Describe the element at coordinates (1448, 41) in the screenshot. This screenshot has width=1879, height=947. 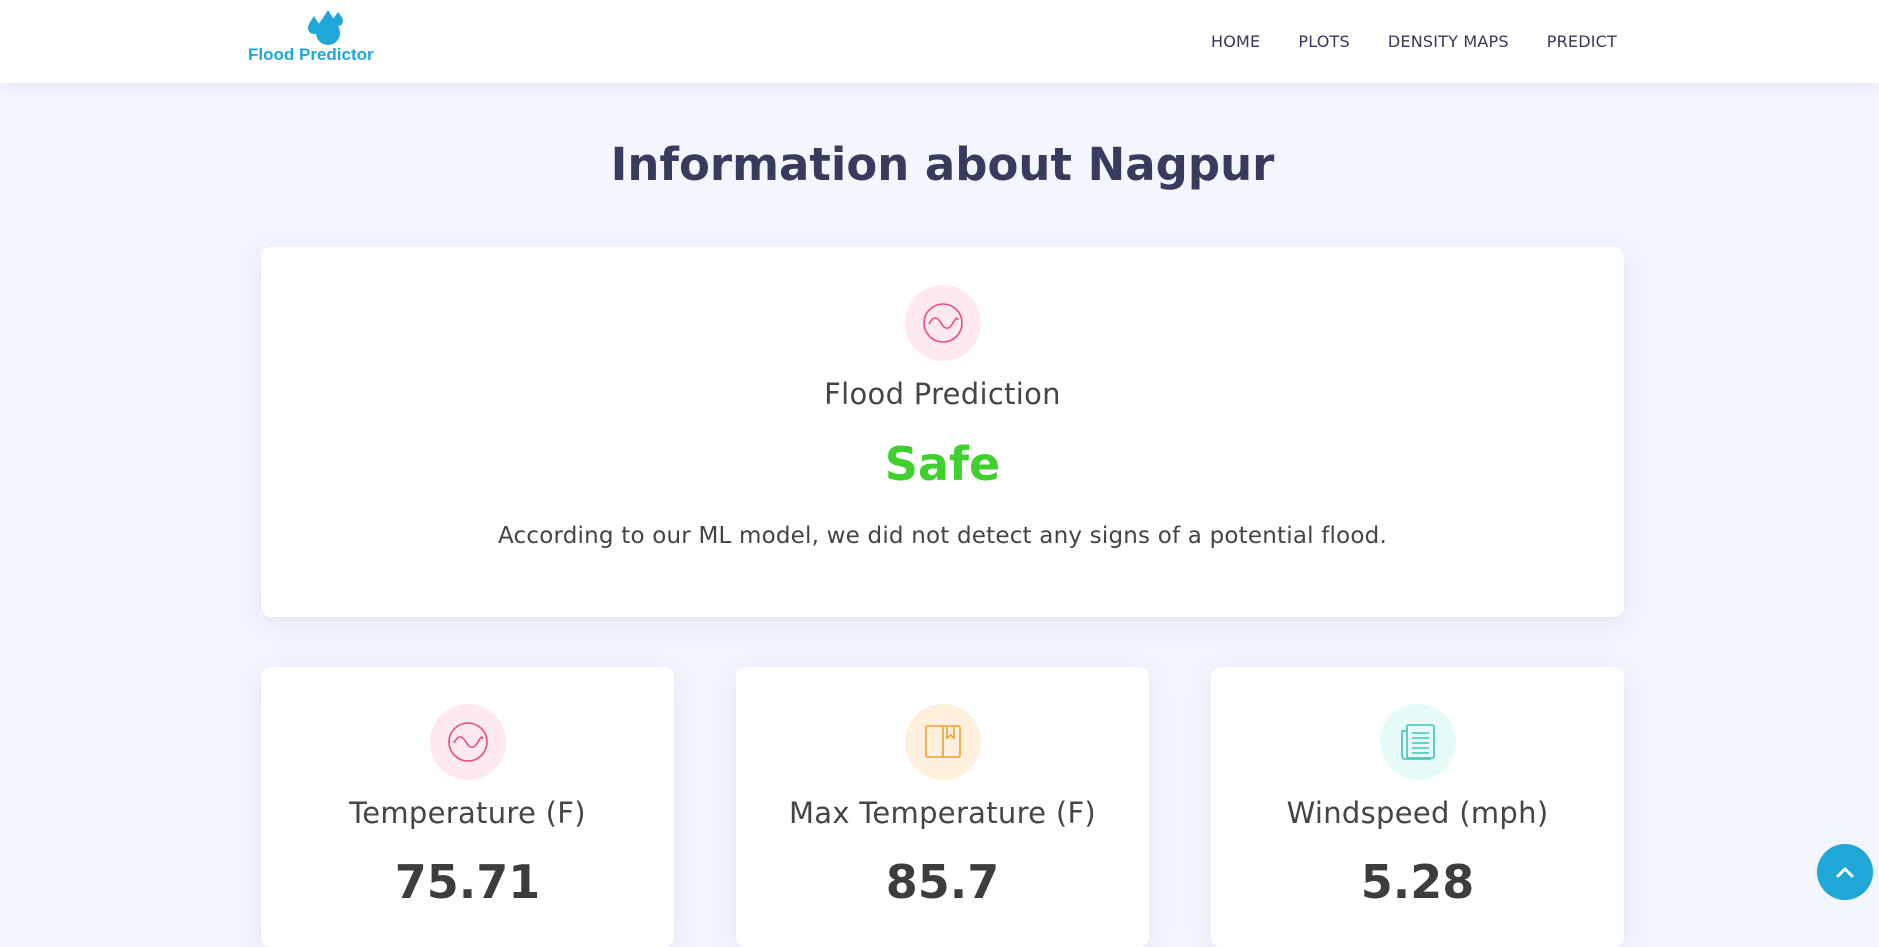
I see `nav-density-maps: DENSITY MAPS` at that location.